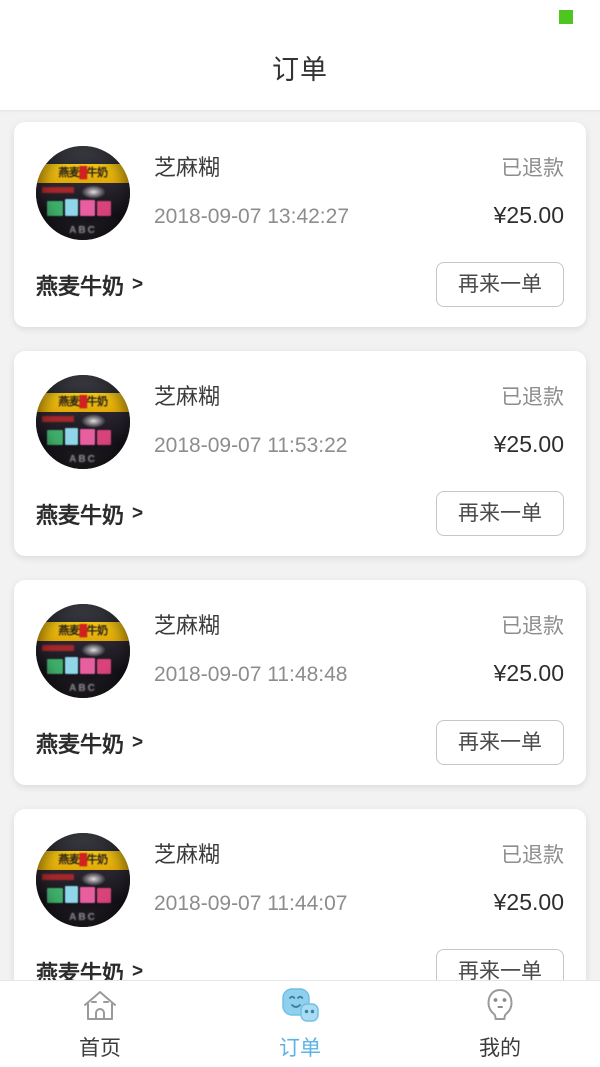 This screenshot has width=600, height=1067. What do you see at coordinates (100, 1048) in the screenshot?
I see `tab-label-home: 首页` at bounding box center [100, 1048].